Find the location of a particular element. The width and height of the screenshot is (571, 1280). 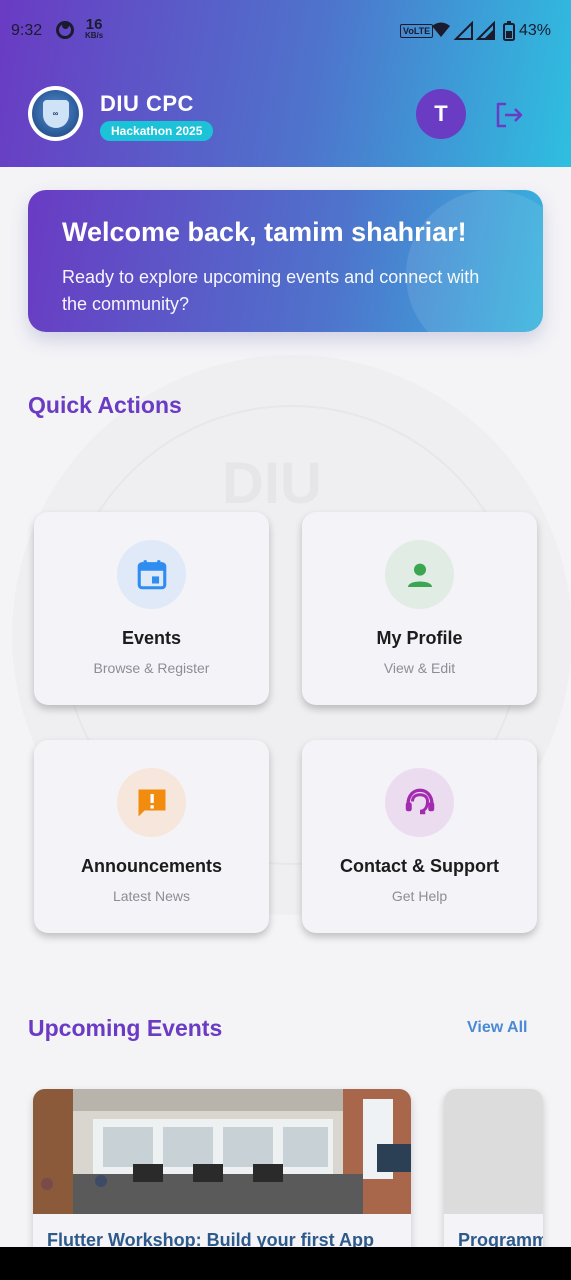

support-card-subtitle: Get Help is located at coordinates (419, 896).